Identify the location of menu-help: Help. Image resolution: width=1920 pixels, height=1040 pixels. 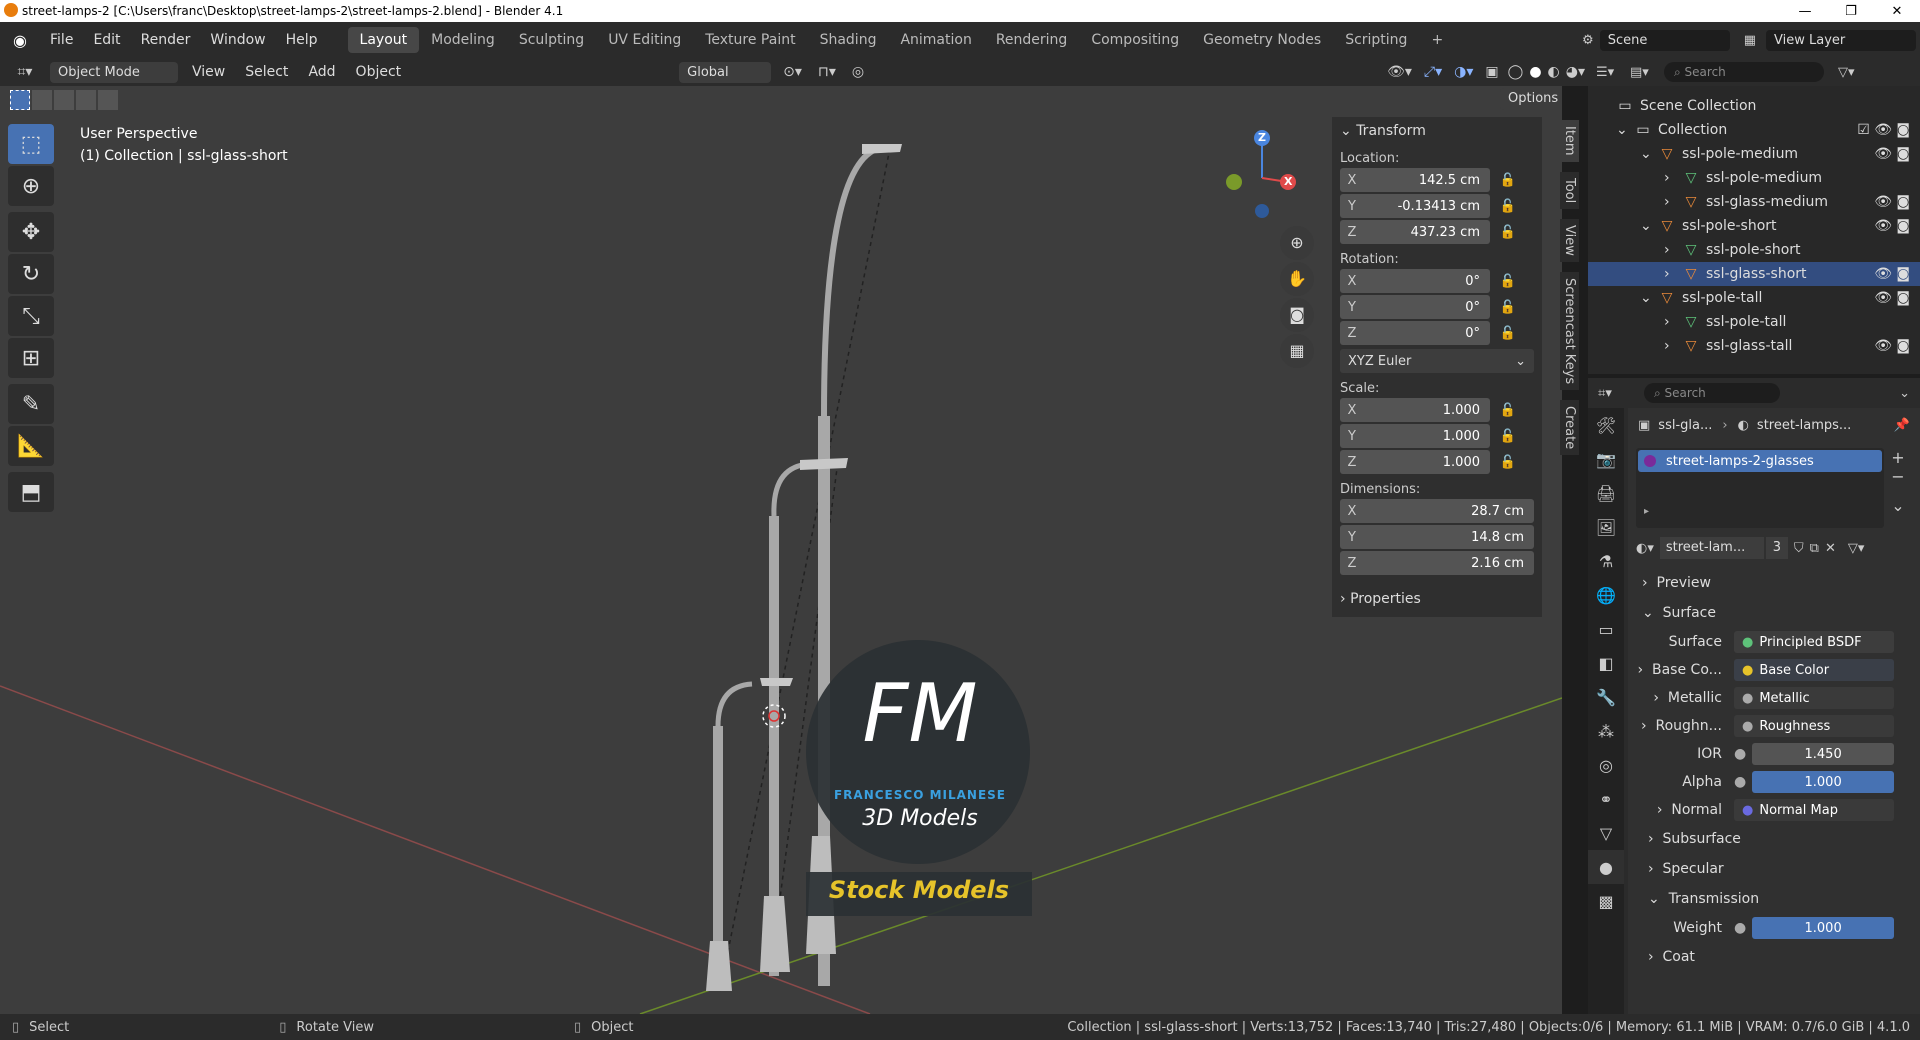
(302, 40).